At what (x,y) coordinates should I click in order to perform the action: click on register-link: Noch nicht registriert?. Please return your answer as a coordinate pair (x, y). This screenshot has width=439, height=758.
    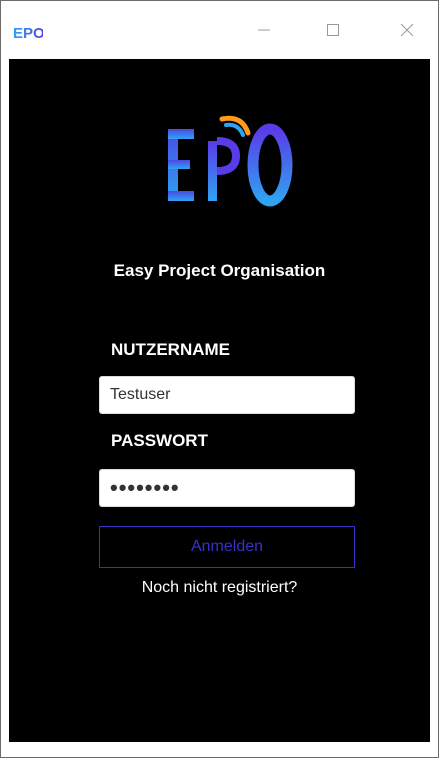
    Looking at the image, I should click on (219, 588).